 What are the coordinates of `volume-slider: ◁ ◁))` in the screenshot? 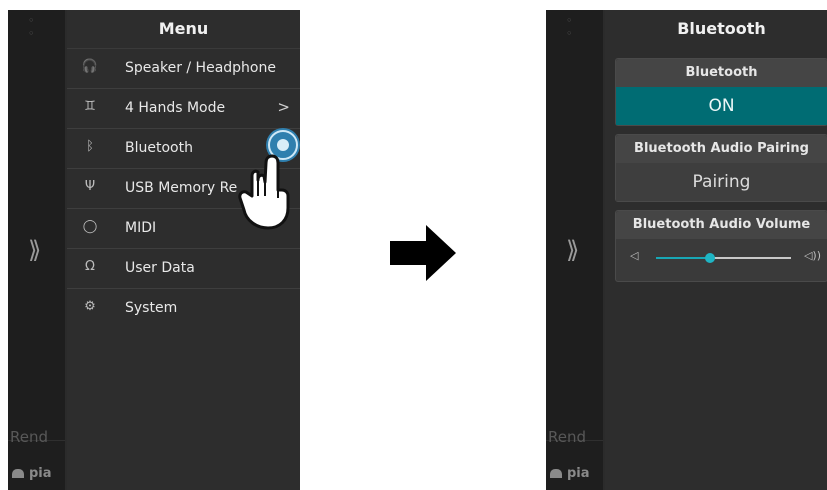 It's located at (721, 260).